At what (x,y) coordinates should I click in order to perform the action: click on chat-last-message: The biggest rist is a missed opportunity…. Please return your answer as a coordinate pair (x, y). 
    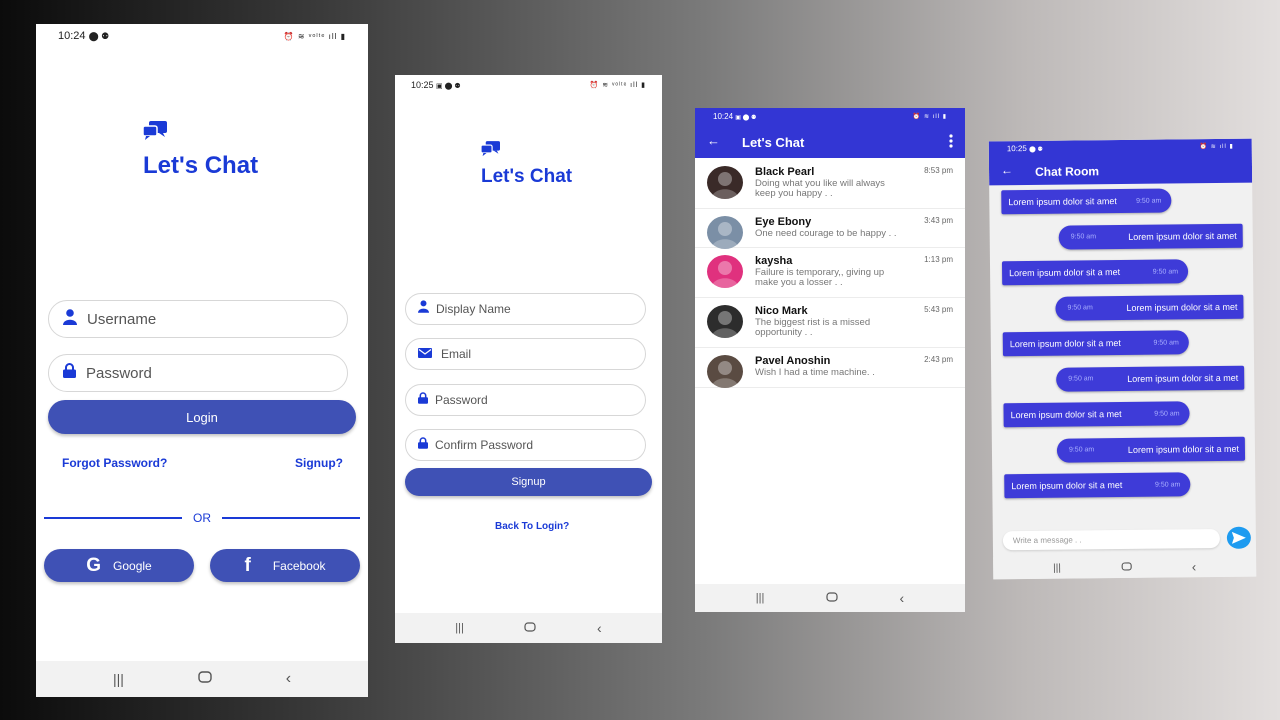
    Looking at the image, I should click on (813, 327).